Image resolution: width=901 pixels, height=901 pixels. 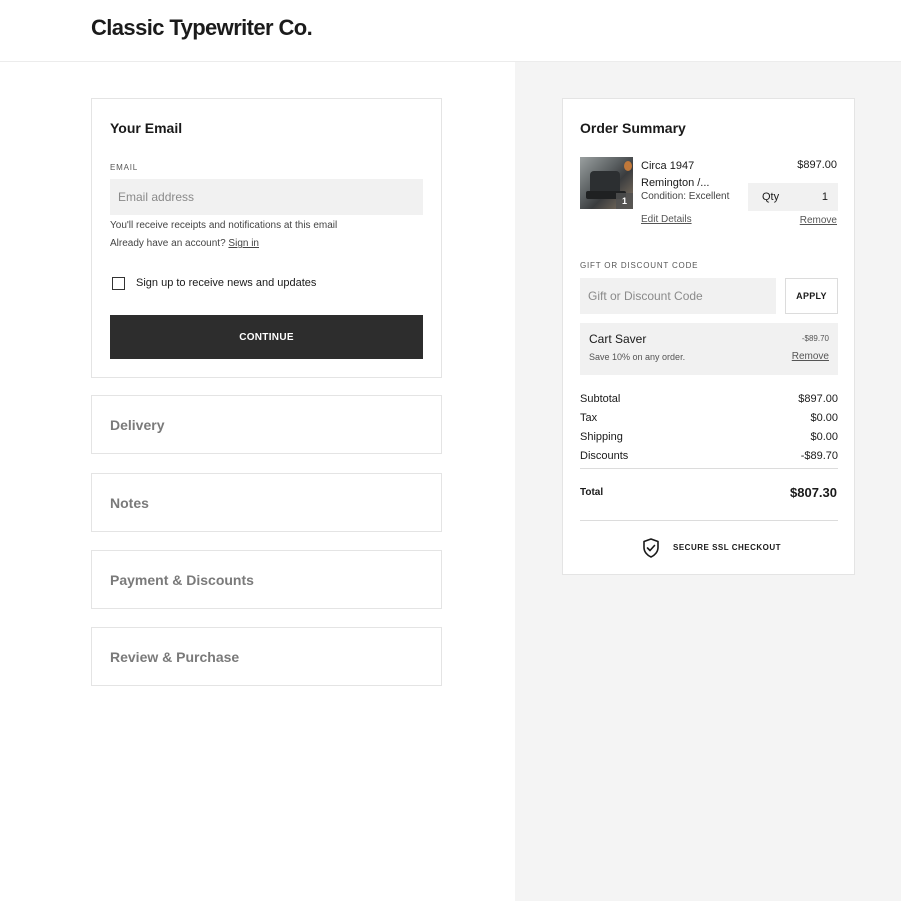 What do you see at coordinates (709, 459) in the screenshot?
I see `discounts-row: Discounts -$89.70` at bounding box center [709, 459].